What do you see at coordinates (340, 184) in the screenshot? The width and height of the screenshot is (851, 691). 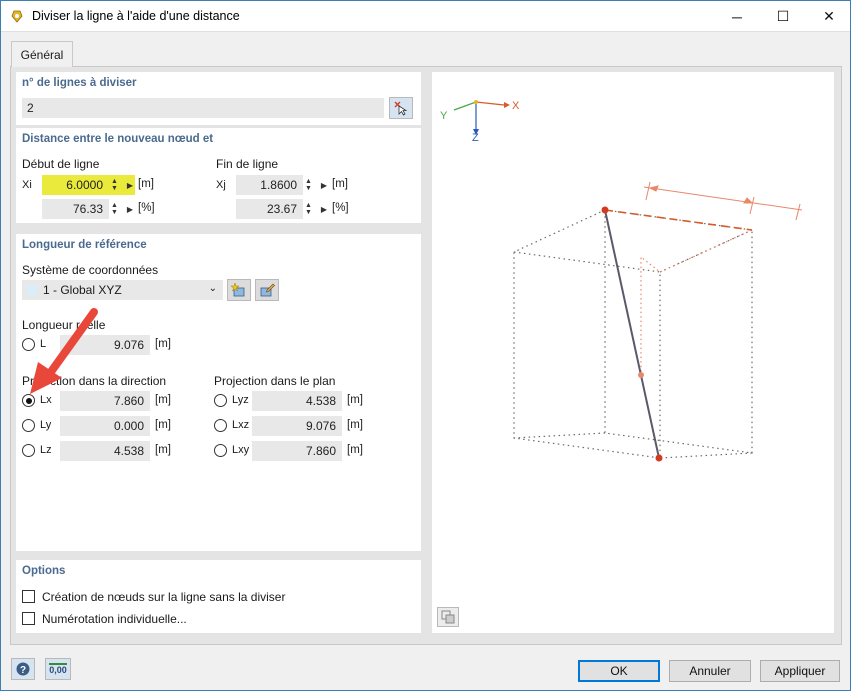 I see `xj-unit: [m]` at bounding box center [340, 184].